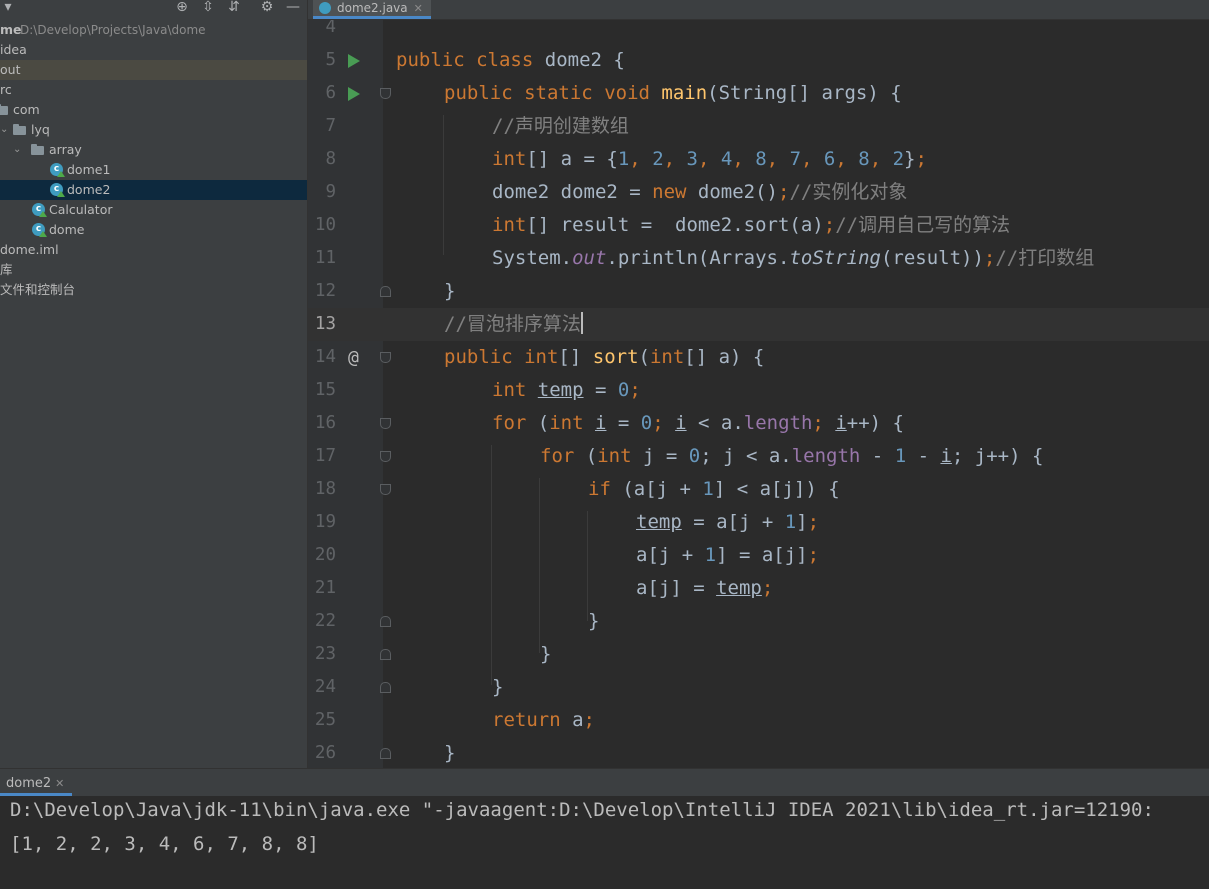 The image size is (1209, 889). Describe the element at coordinates (325, 588) in the screenshot. I see `line-number: 21` at that location.